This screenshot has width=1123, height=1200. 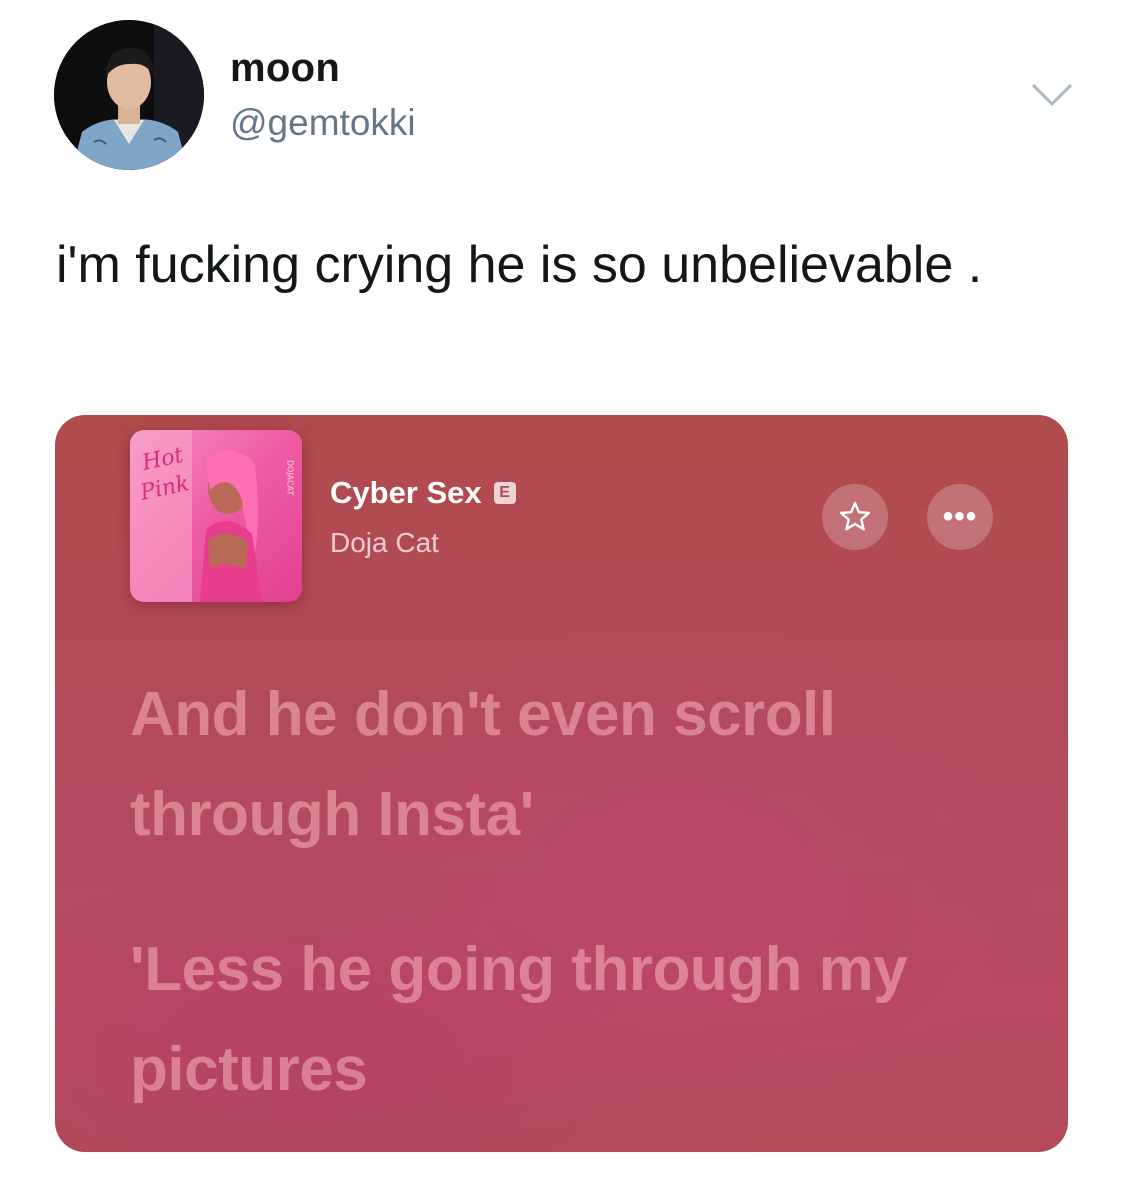 What do you see at coordinates (519, 1019) in the screenshot?
I see `lyric-line: 'Less he going through my pictures` at bounding box center [519, 1019].